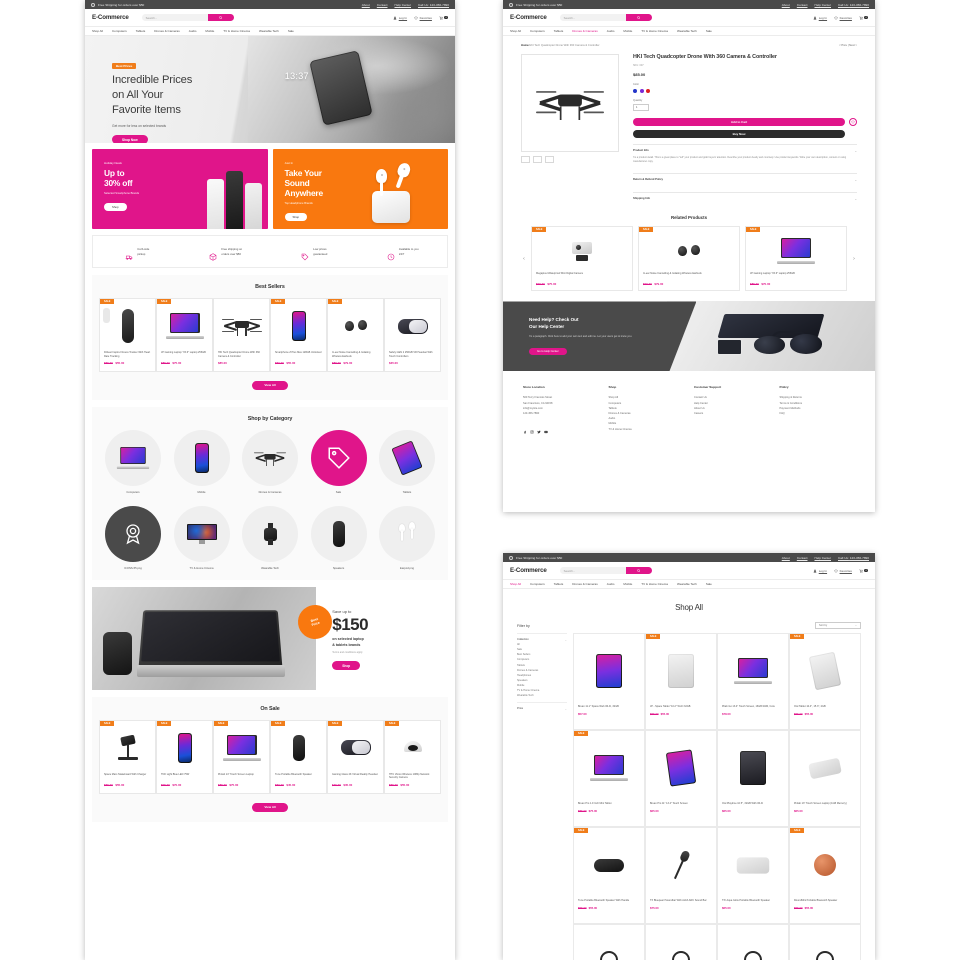 This screenshot has width=960, height=960. What do you see at coordinates (133, 537) in the screenshot?
I see `category-icons55: ICONS-55.png` at bounding box center [133, 537].